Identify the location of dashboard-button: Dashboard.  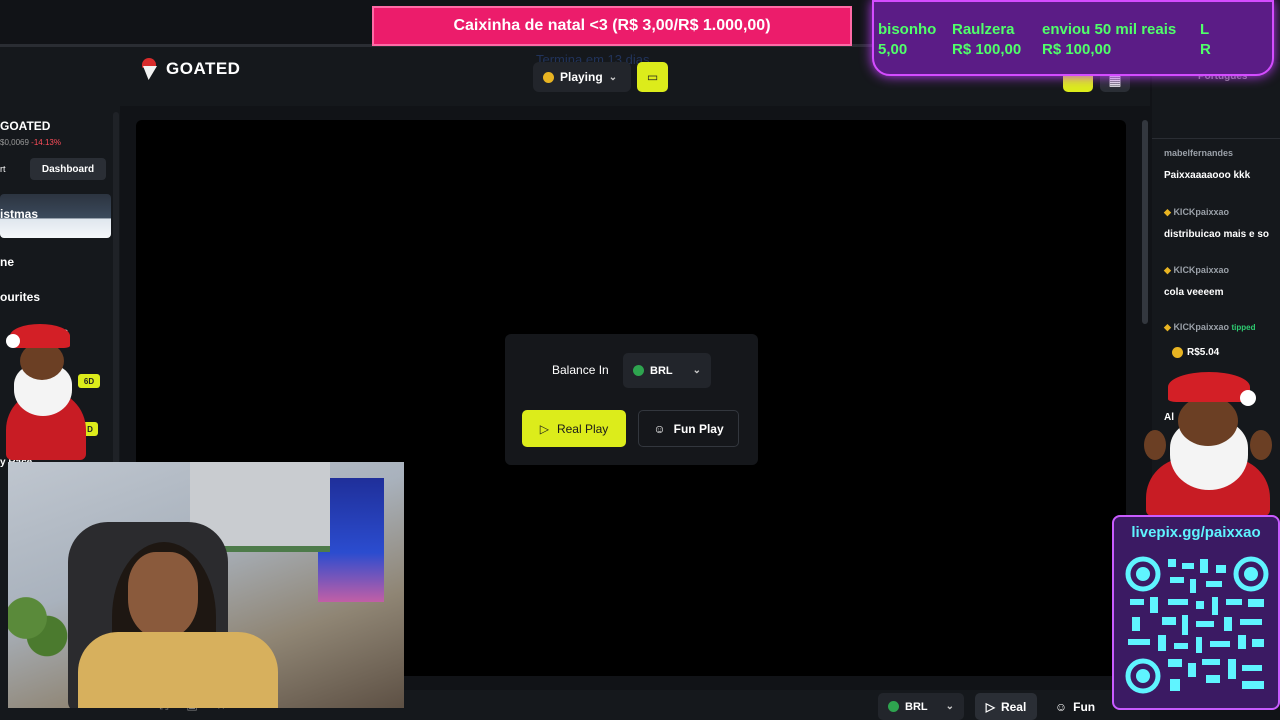
(68, 169).